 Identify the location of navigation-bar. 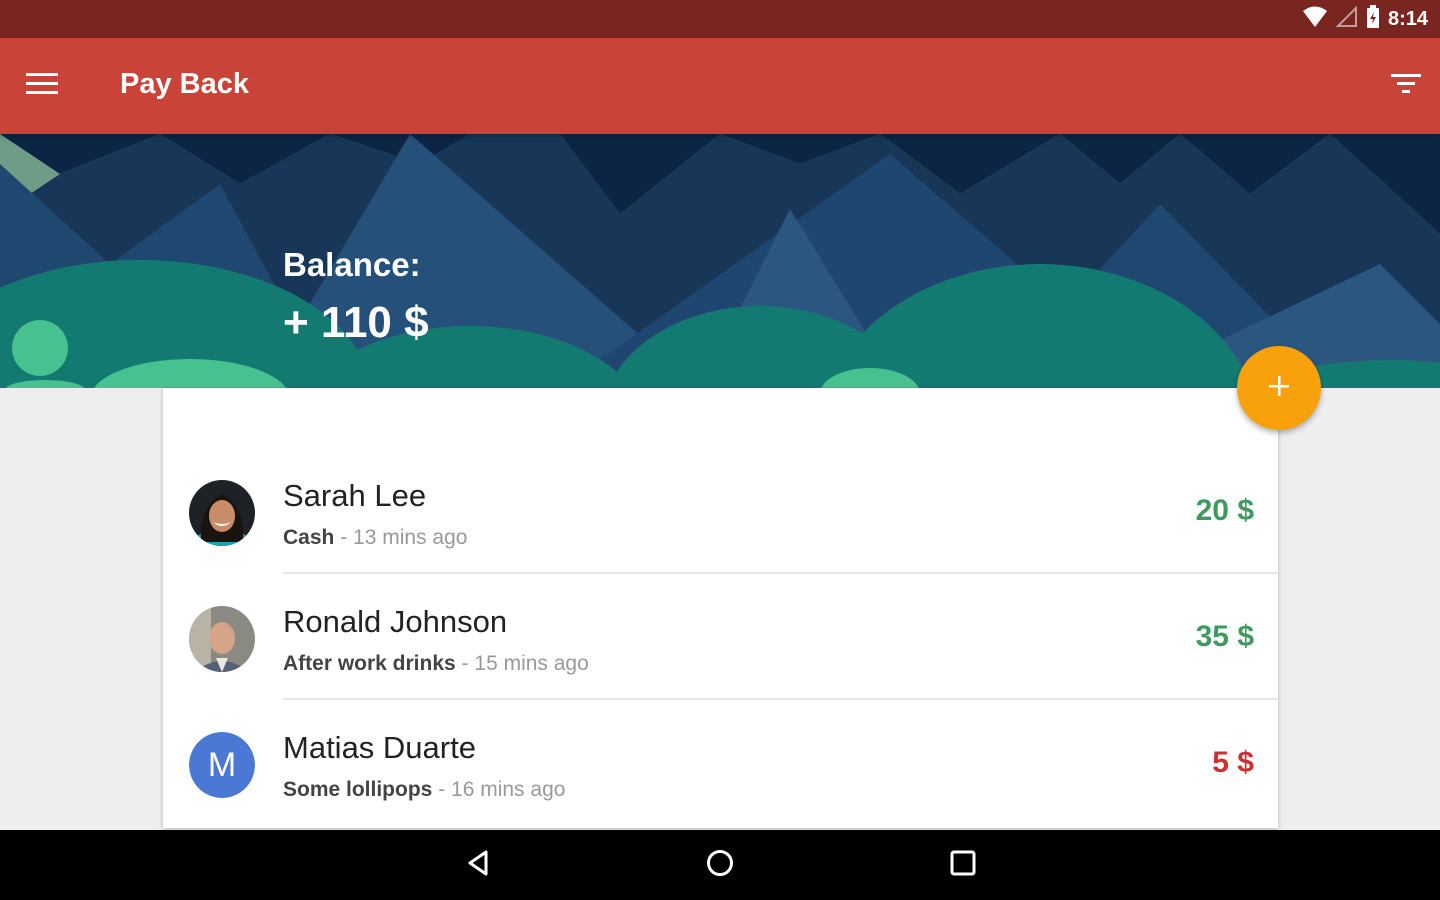
(720, 865).